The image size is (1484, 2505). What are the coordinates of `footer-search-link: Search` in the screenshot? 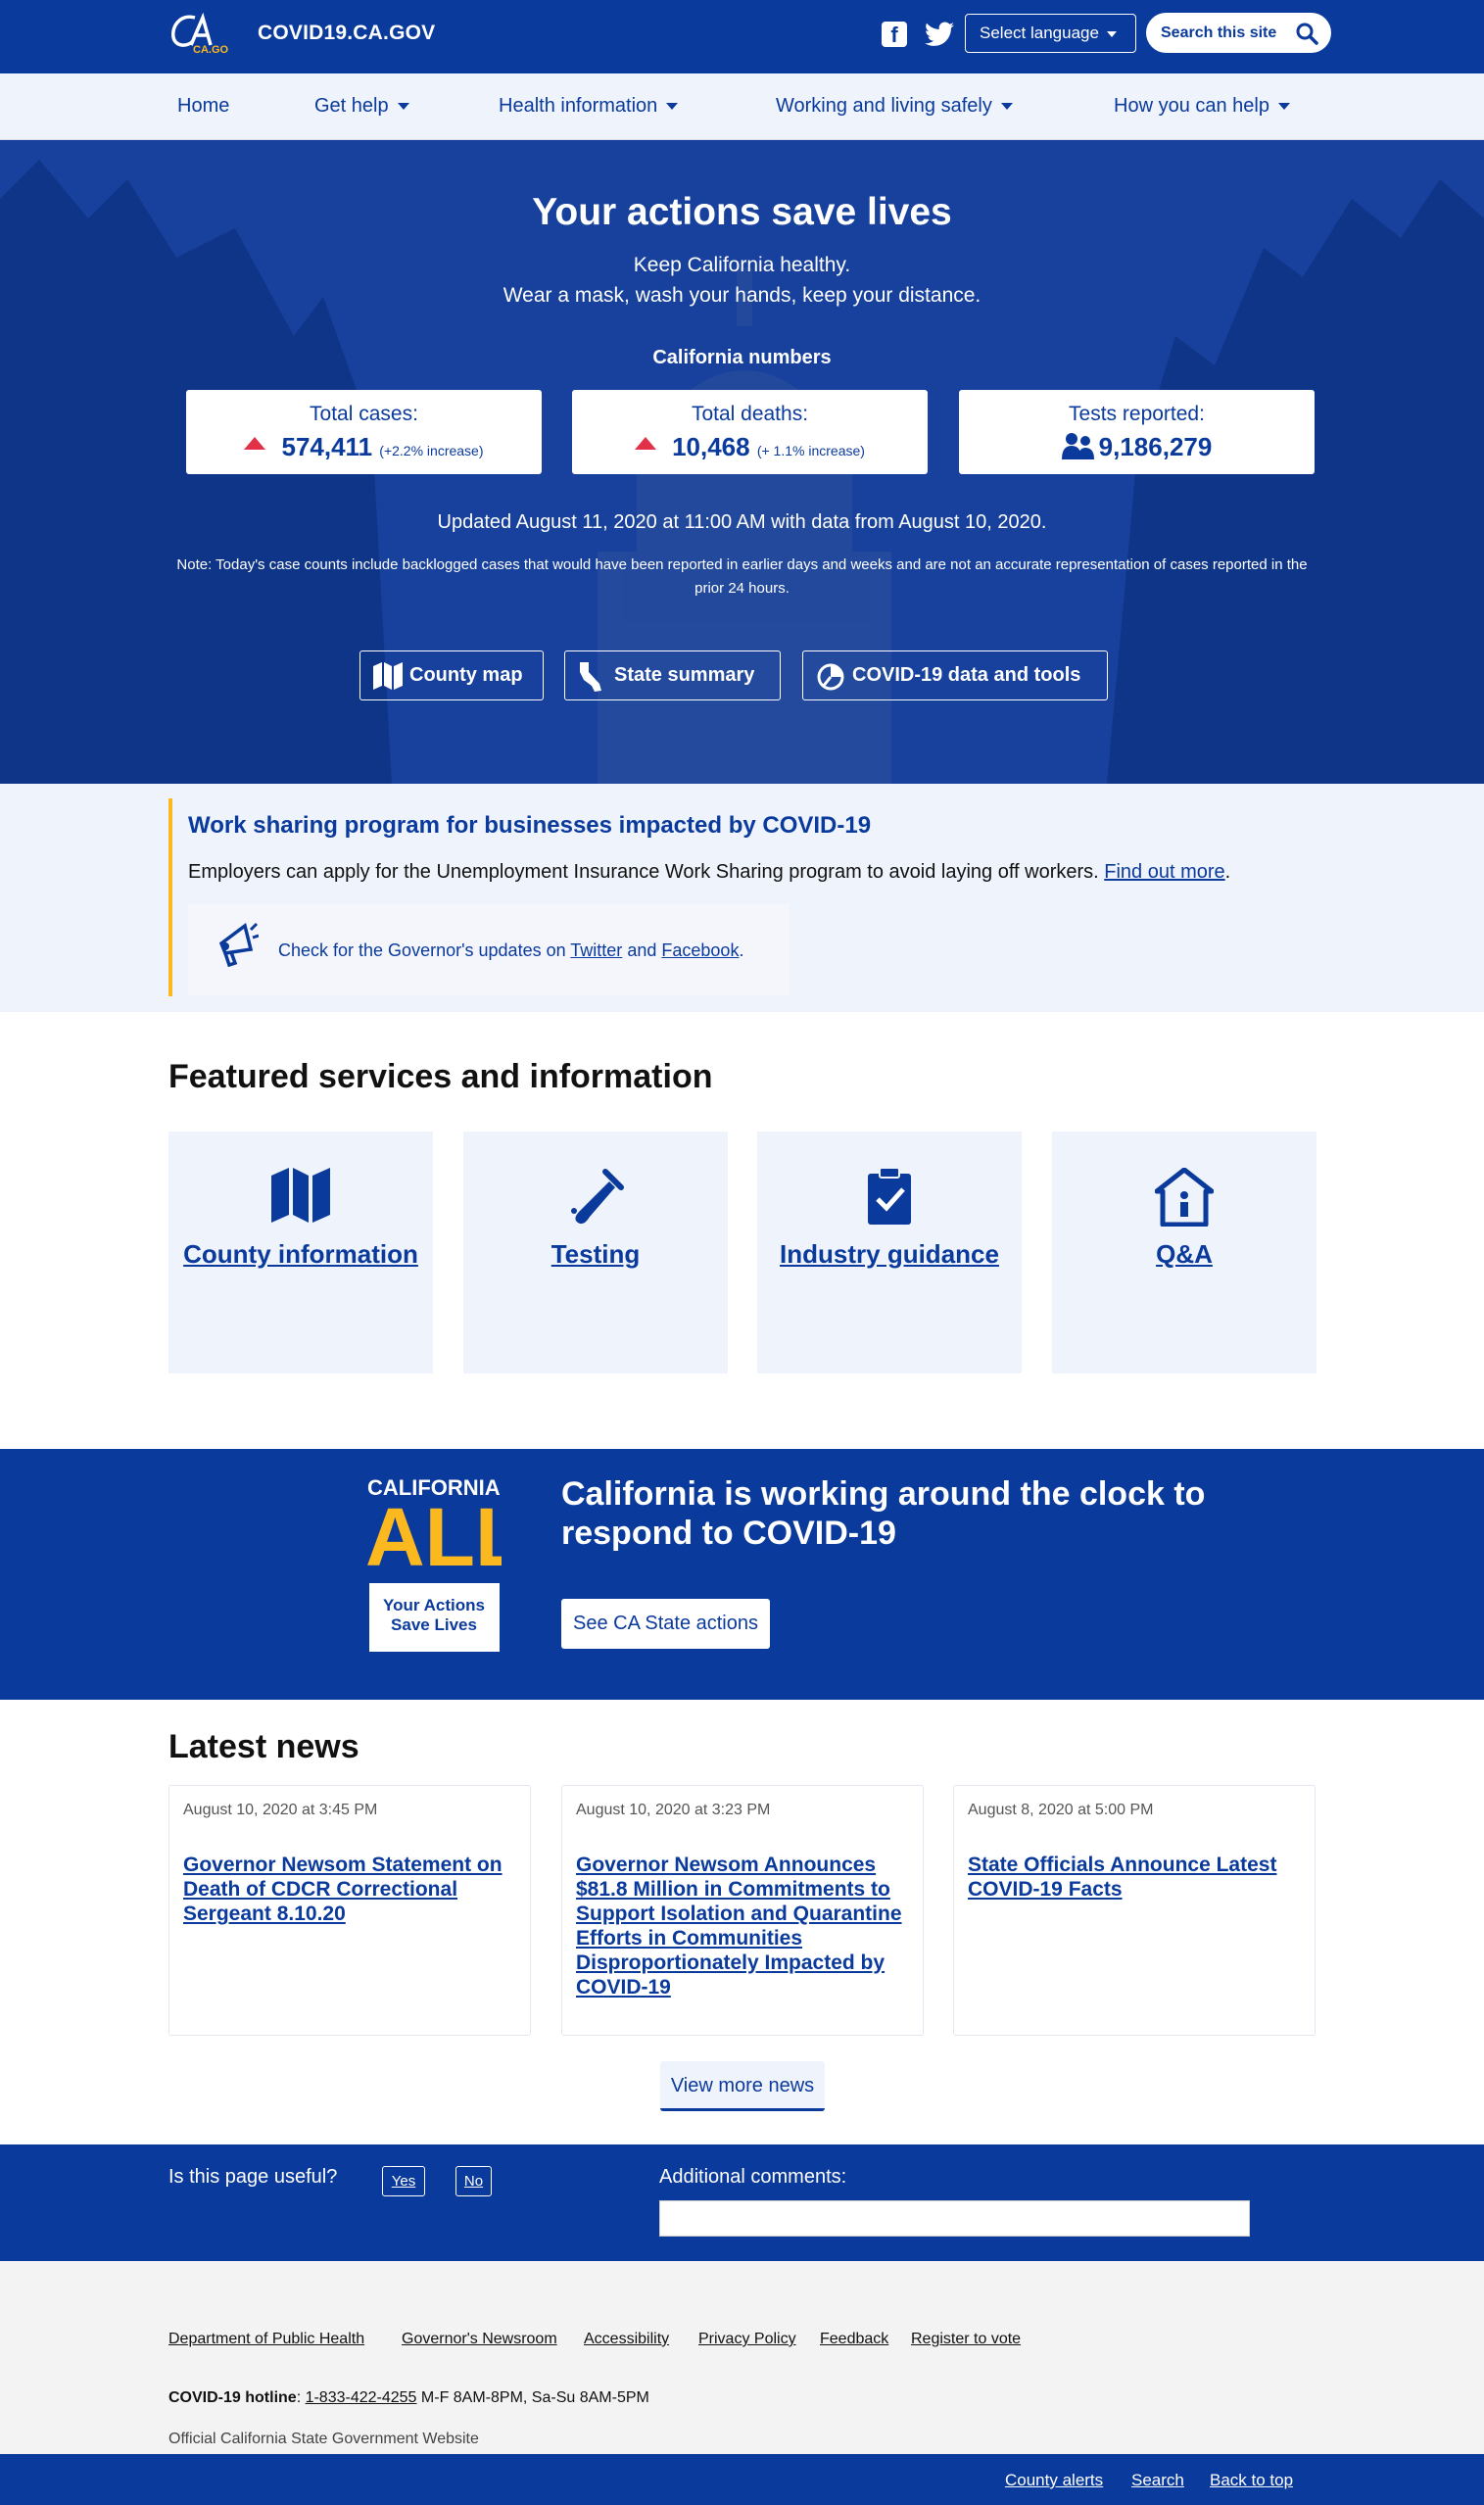 It's located at (1157, 2480).